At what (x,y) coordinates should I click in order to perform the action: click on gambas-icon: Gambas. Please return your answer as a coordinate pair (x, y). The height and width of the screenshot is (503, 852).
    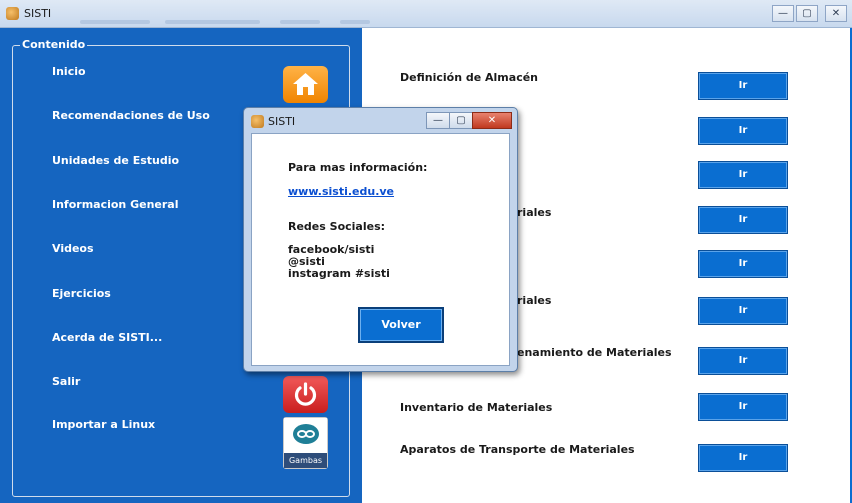
    Looking at the image, I should click on (305, 443).